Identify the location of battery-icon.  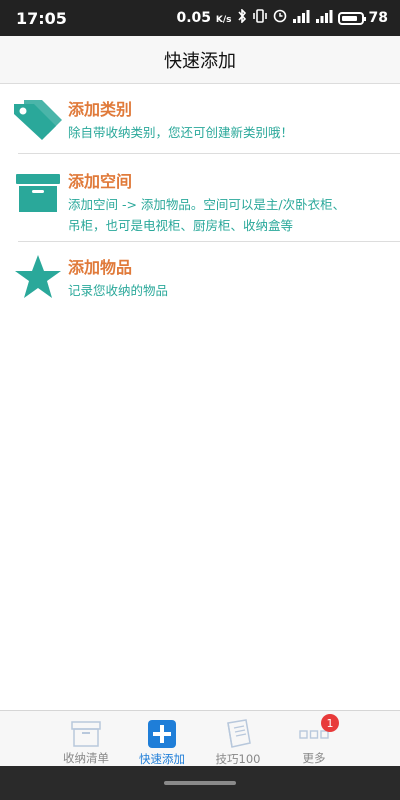
(351, 18).